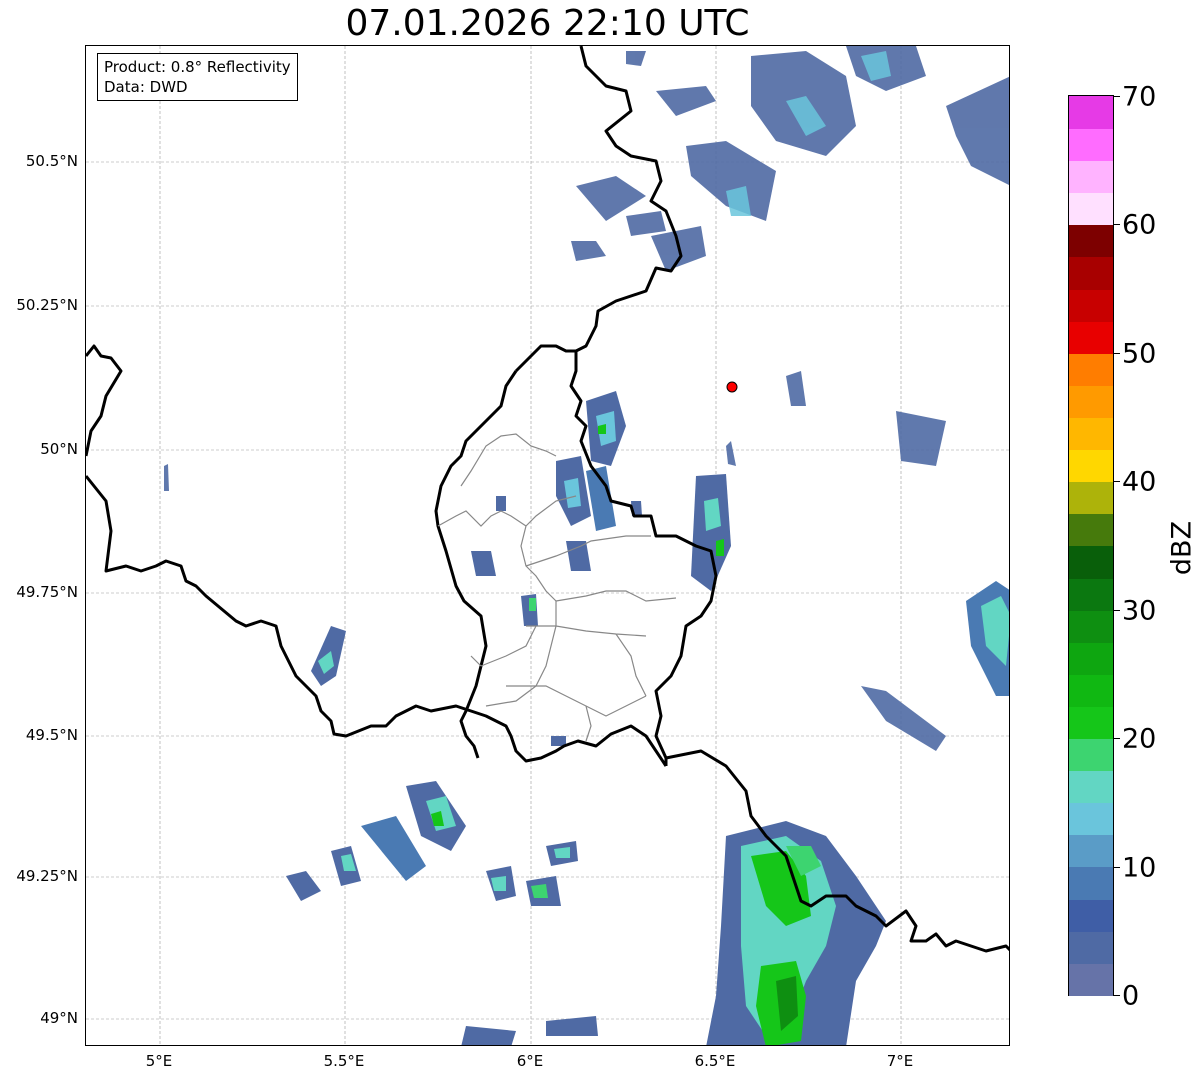  Describe the element at coordinates (1139, 482) in the screenshot. I see `cbar-tick-40: 40` at that location.